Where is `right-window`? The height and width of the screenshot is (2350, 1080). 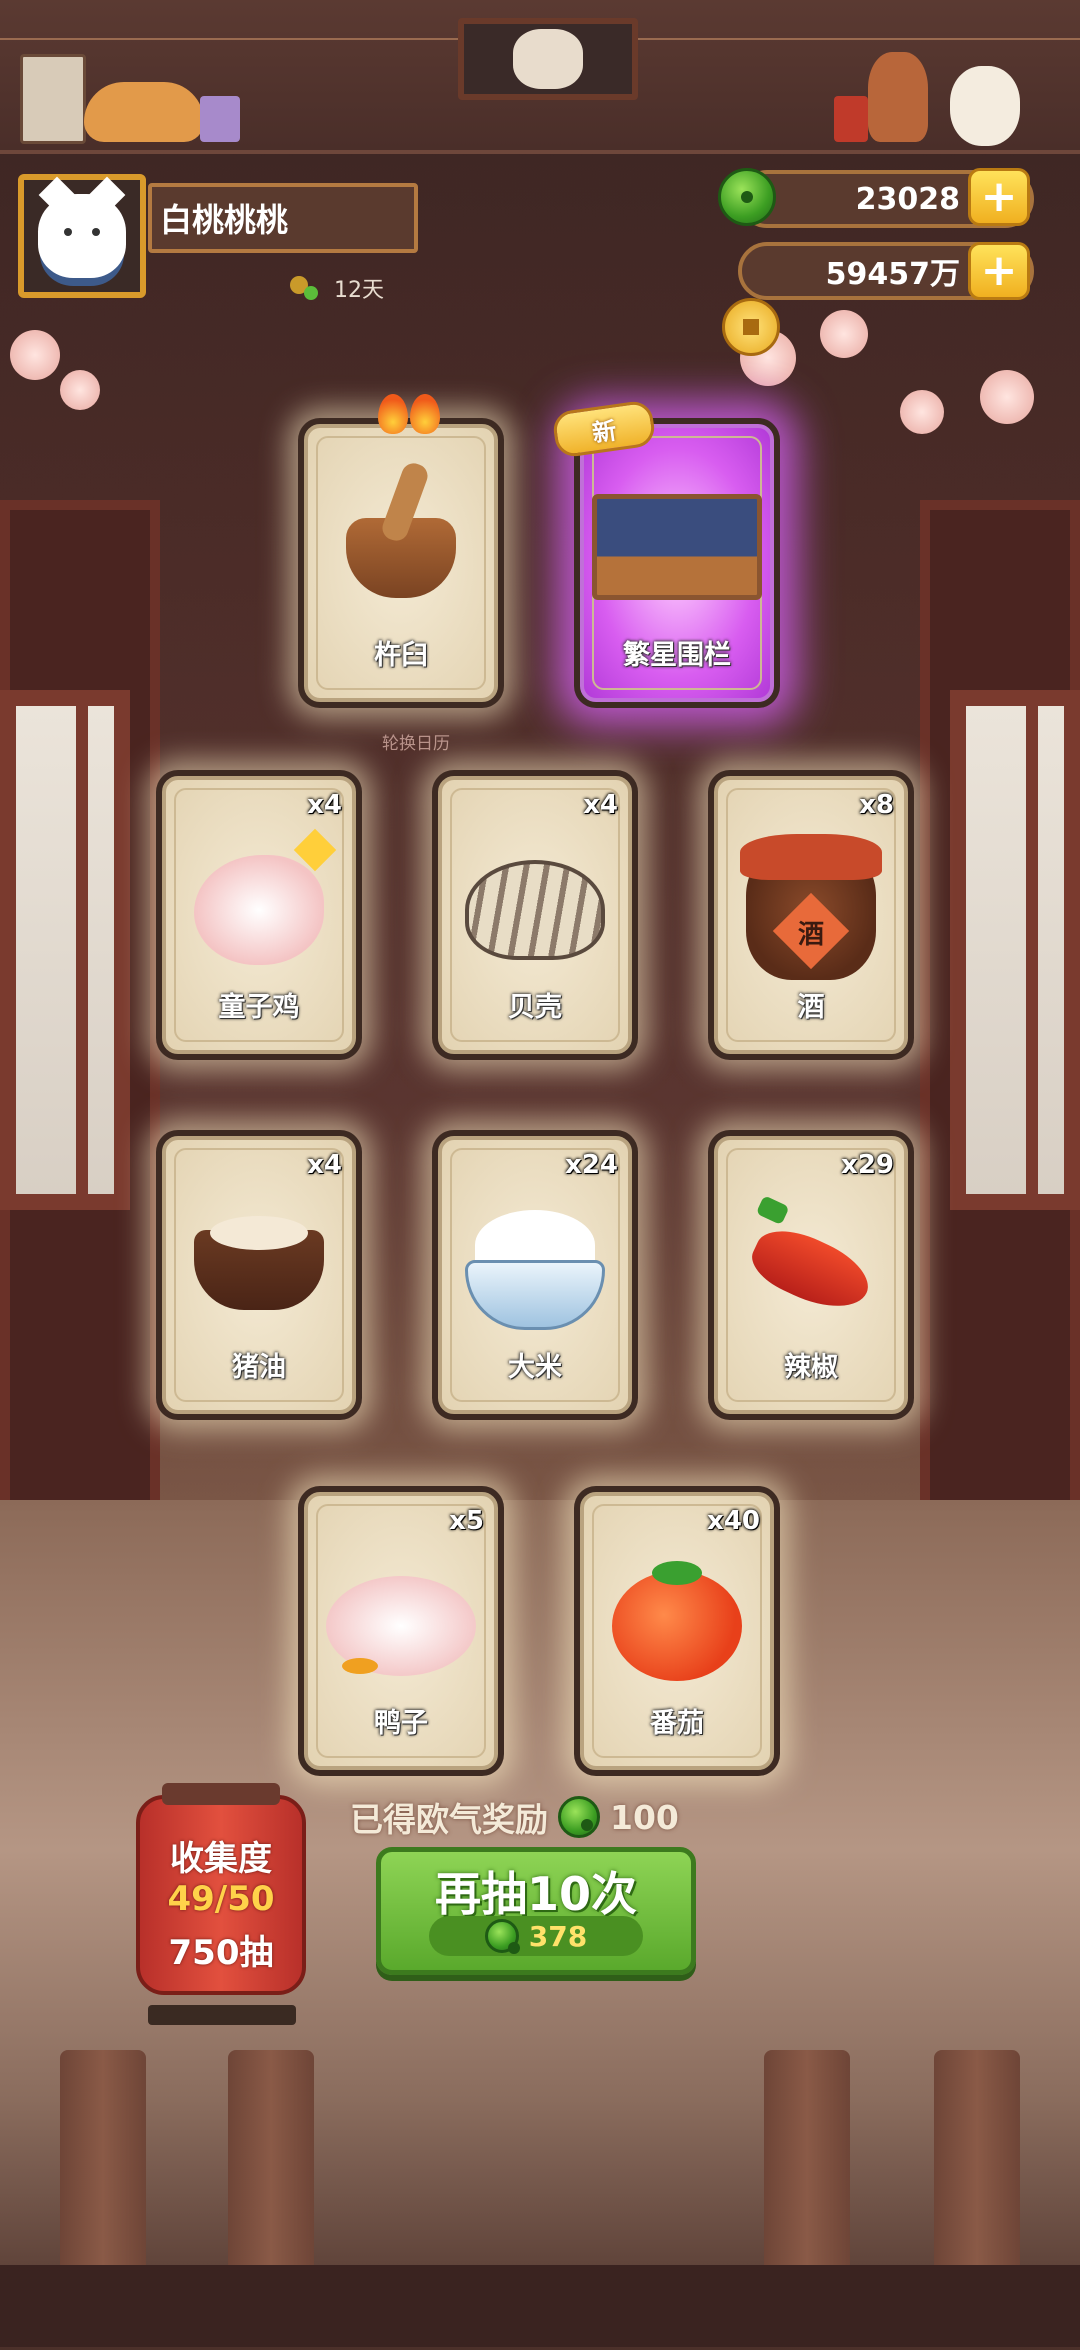 right-window is located at coordinates (1015, 950).